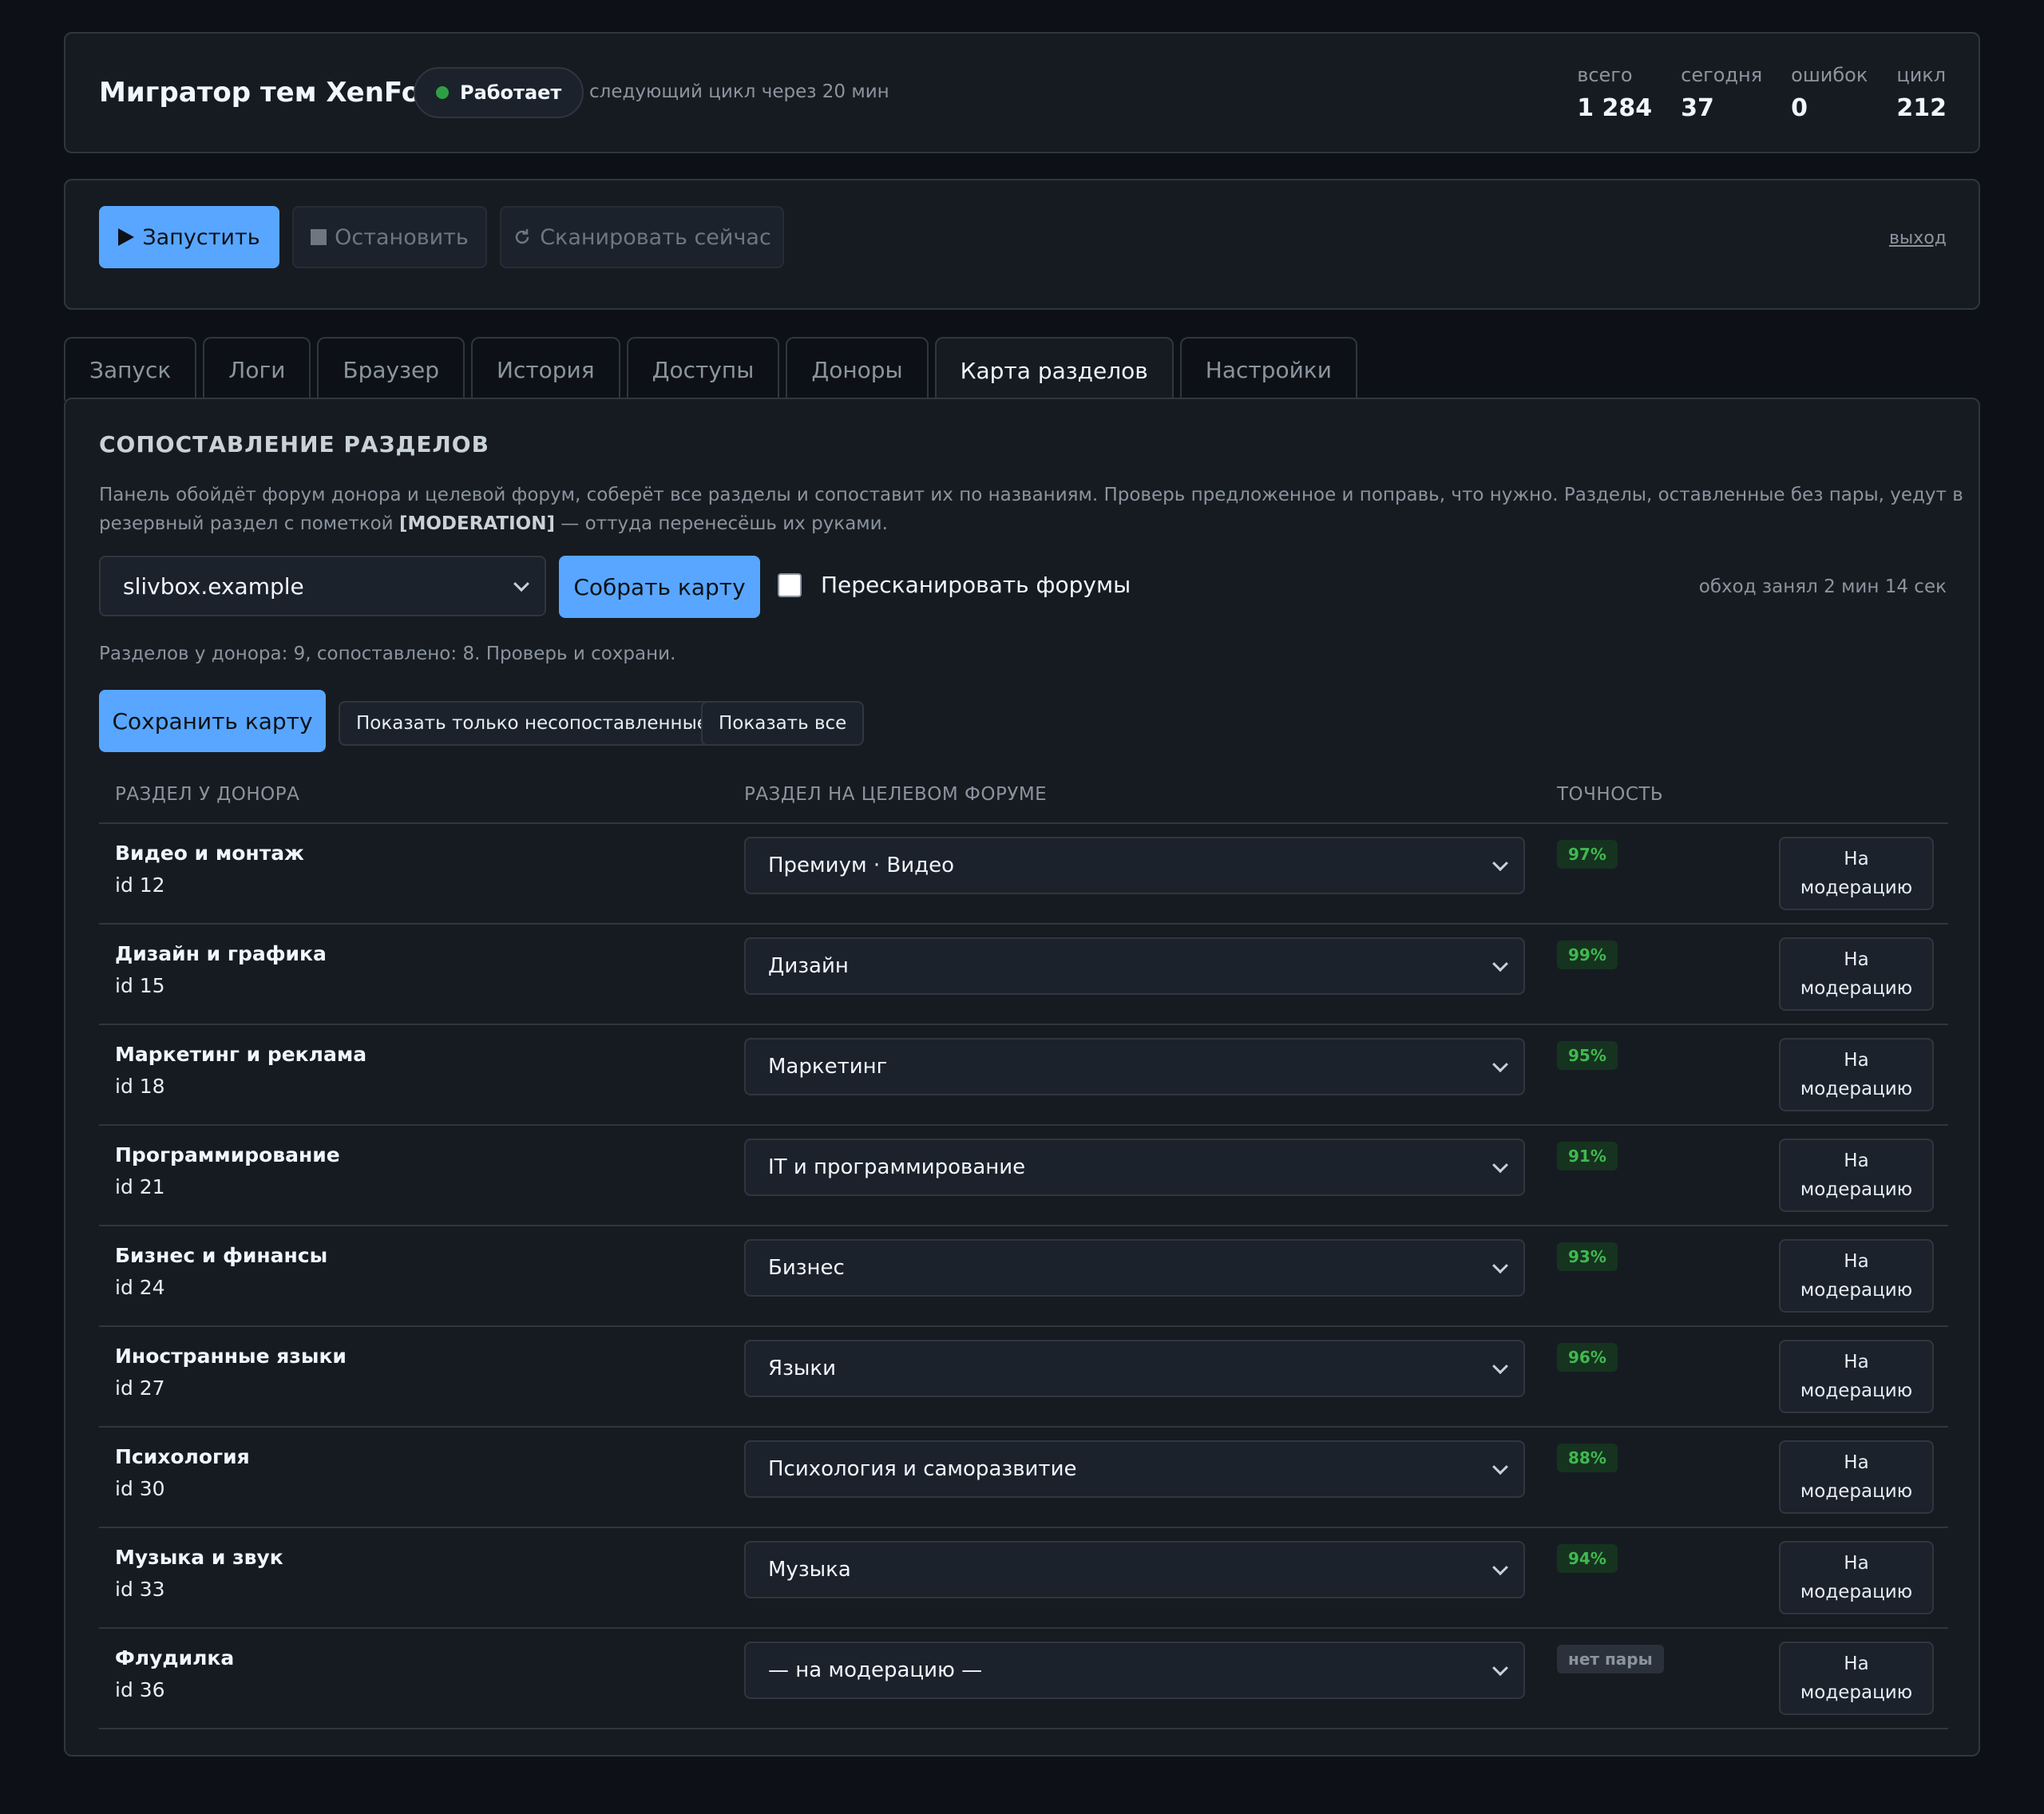 Image resolution: width=2044 pixels, height=1814 pixels. I want to click on status-badge: Работает, so click(499, 92).